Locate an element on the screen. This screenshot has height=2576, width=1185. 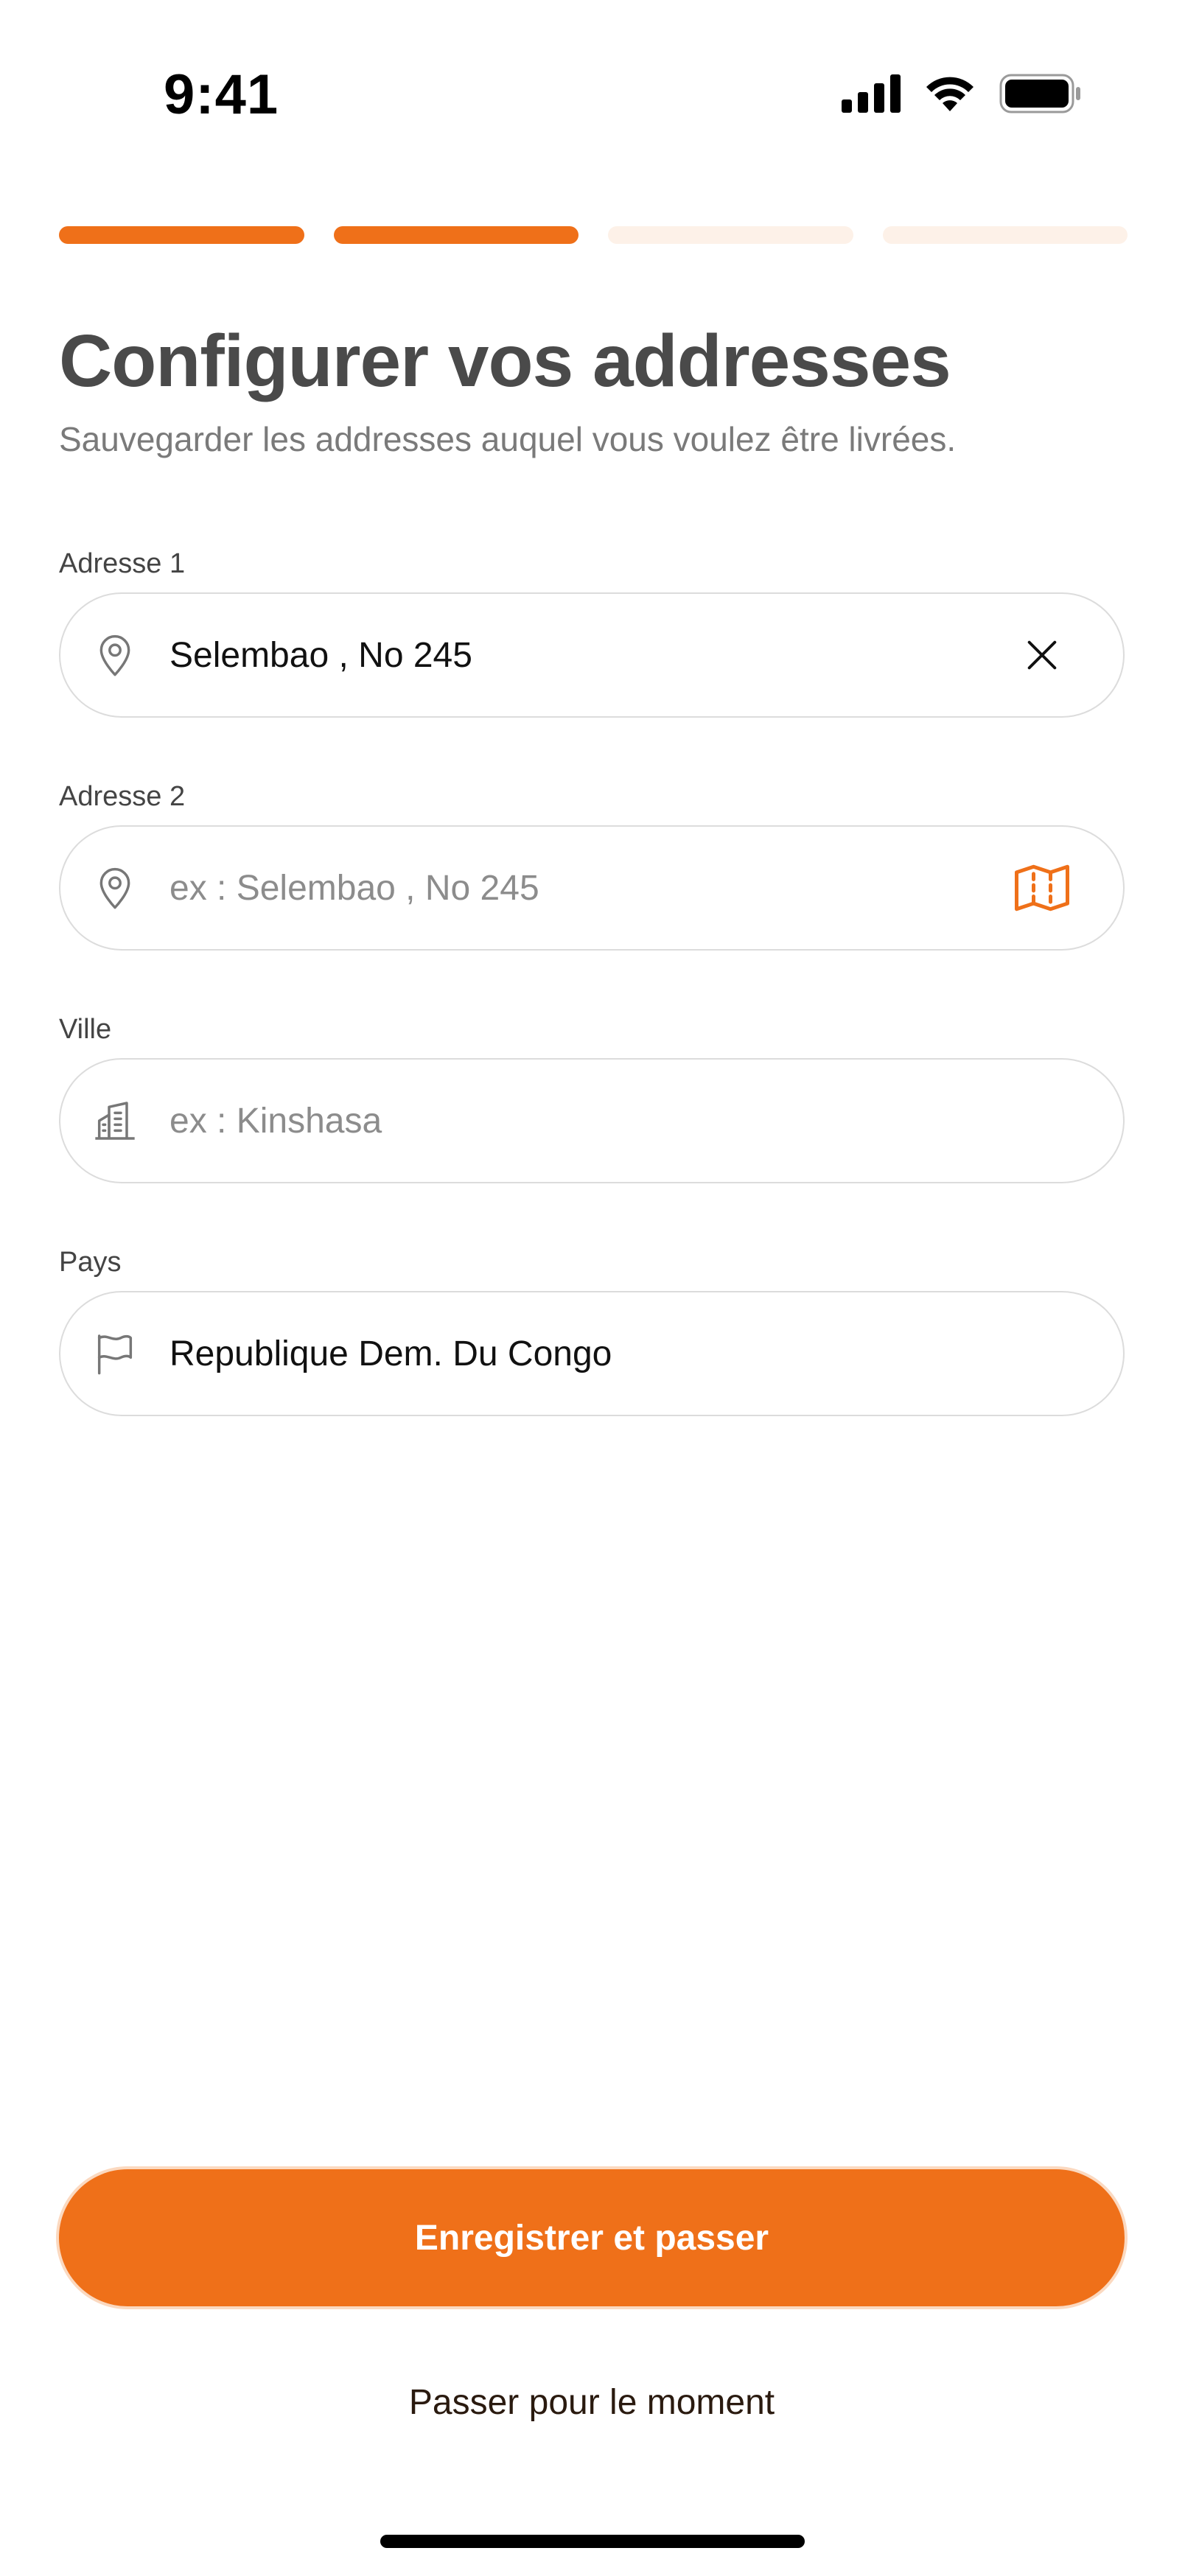
country-label: Pays is located at coordinates (90, 1262).